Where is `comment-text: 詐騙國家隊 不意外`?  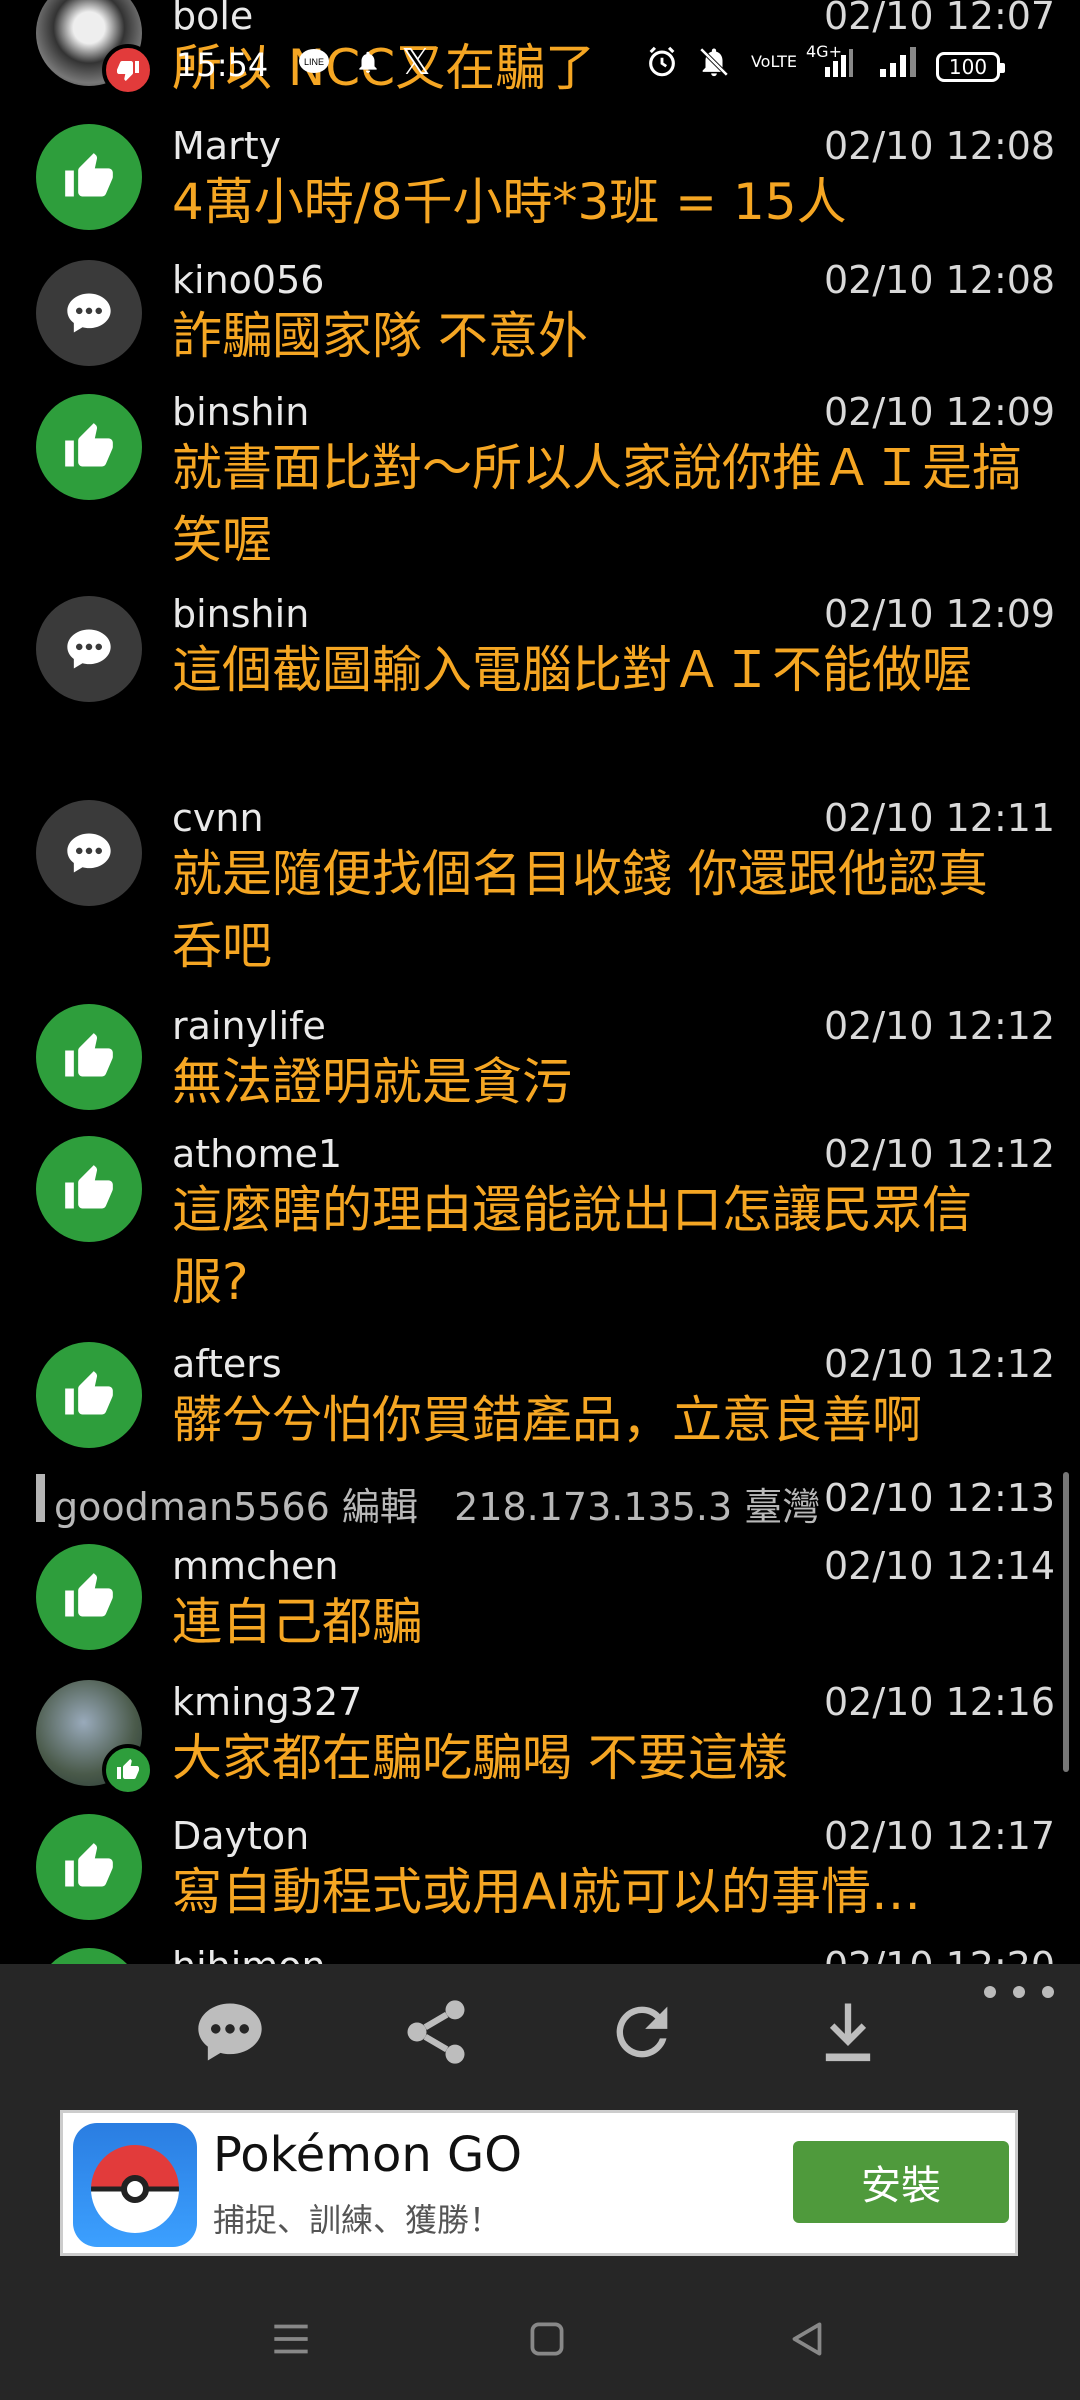
comment-text: 詐騙國家隊 不意外 is located at coordinates (380, 336).